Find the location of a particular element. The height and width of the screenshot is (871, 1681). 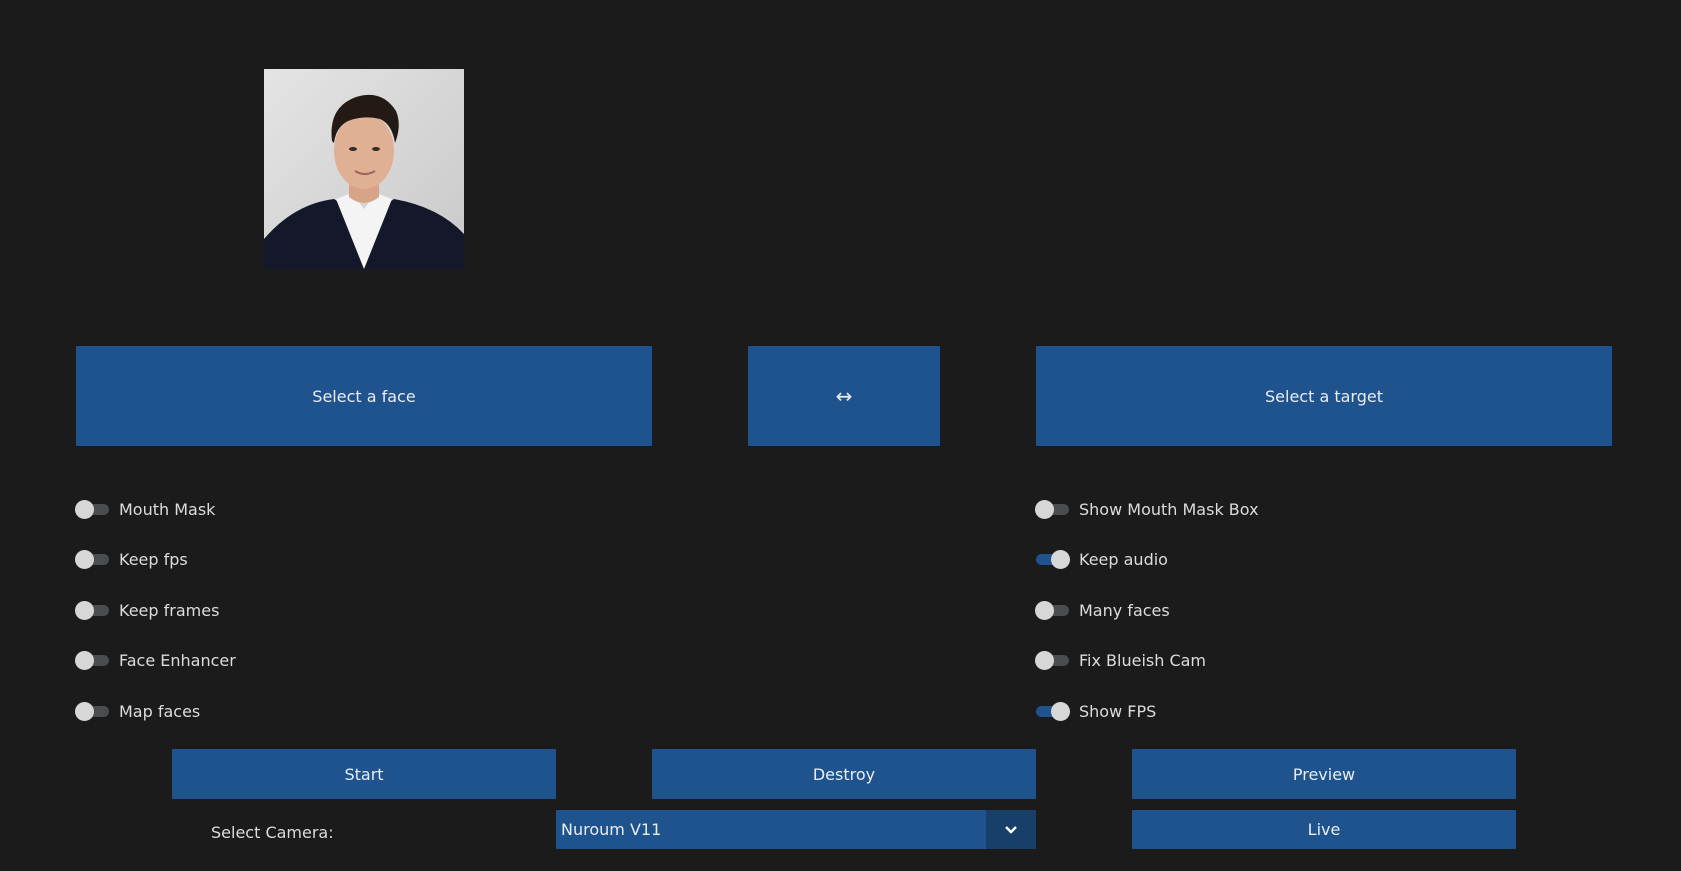

switch-map-faces: Map faces is located at coordinates (138, 711).